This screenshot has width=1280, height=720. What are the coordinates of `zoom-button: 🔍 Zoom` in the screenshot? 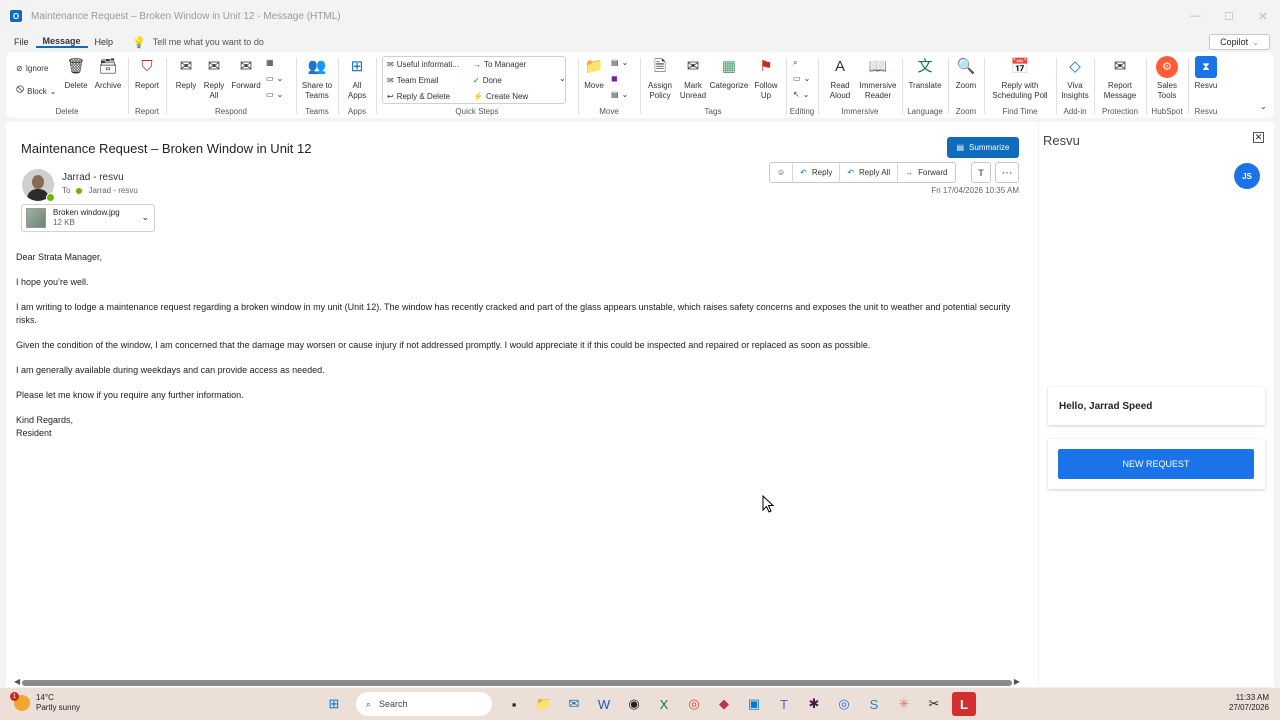 It's located at (966, 73).